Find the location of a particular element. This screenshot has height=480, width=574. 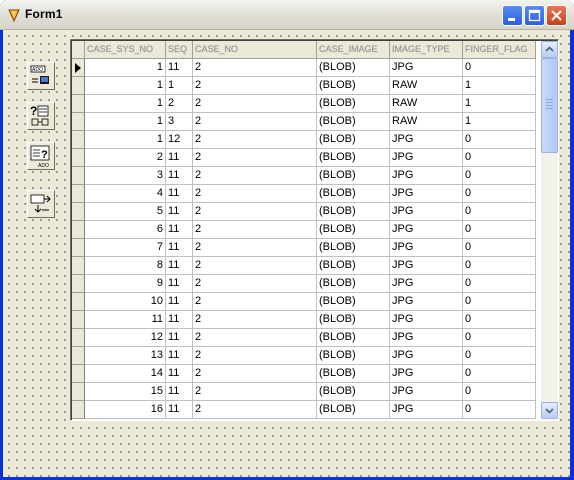

scroll-up-button is located at coordinates (549, 49).